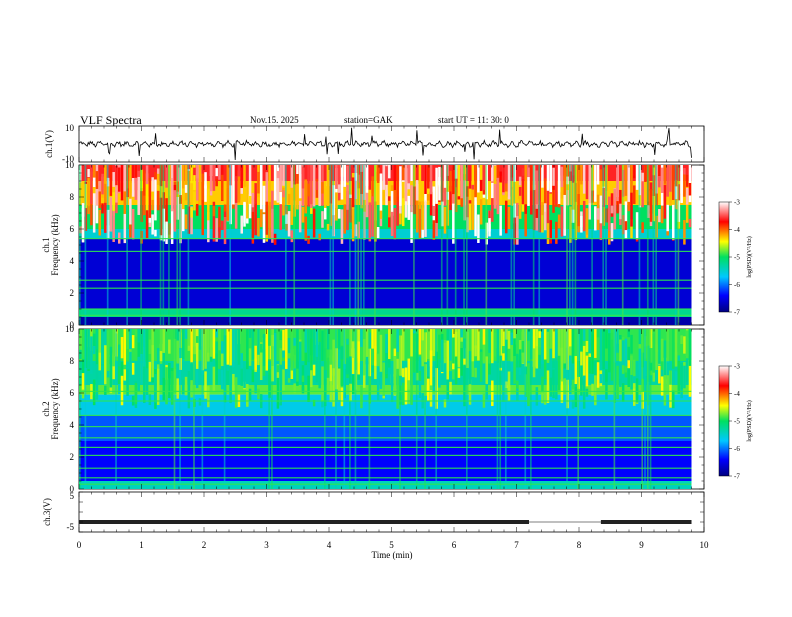  I want to click on ch3-ylabel: ch.3(V), so click(47, 512).